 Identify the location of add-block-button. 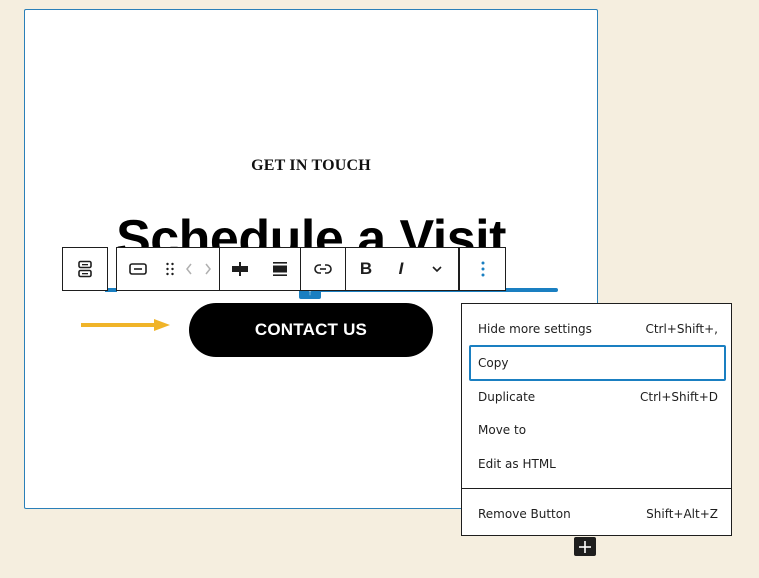
(585, 546).